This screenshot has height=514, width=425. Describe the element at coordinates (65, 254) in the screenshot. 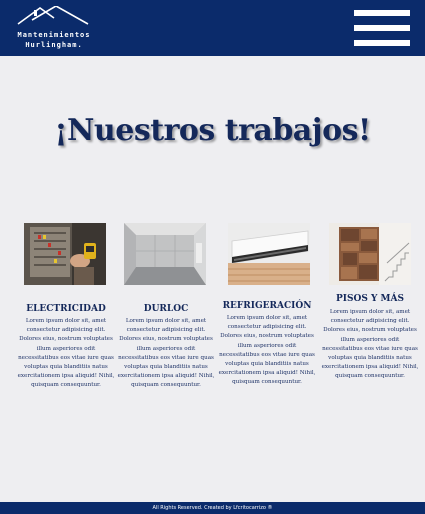

I see `electricity-photo` at that location.